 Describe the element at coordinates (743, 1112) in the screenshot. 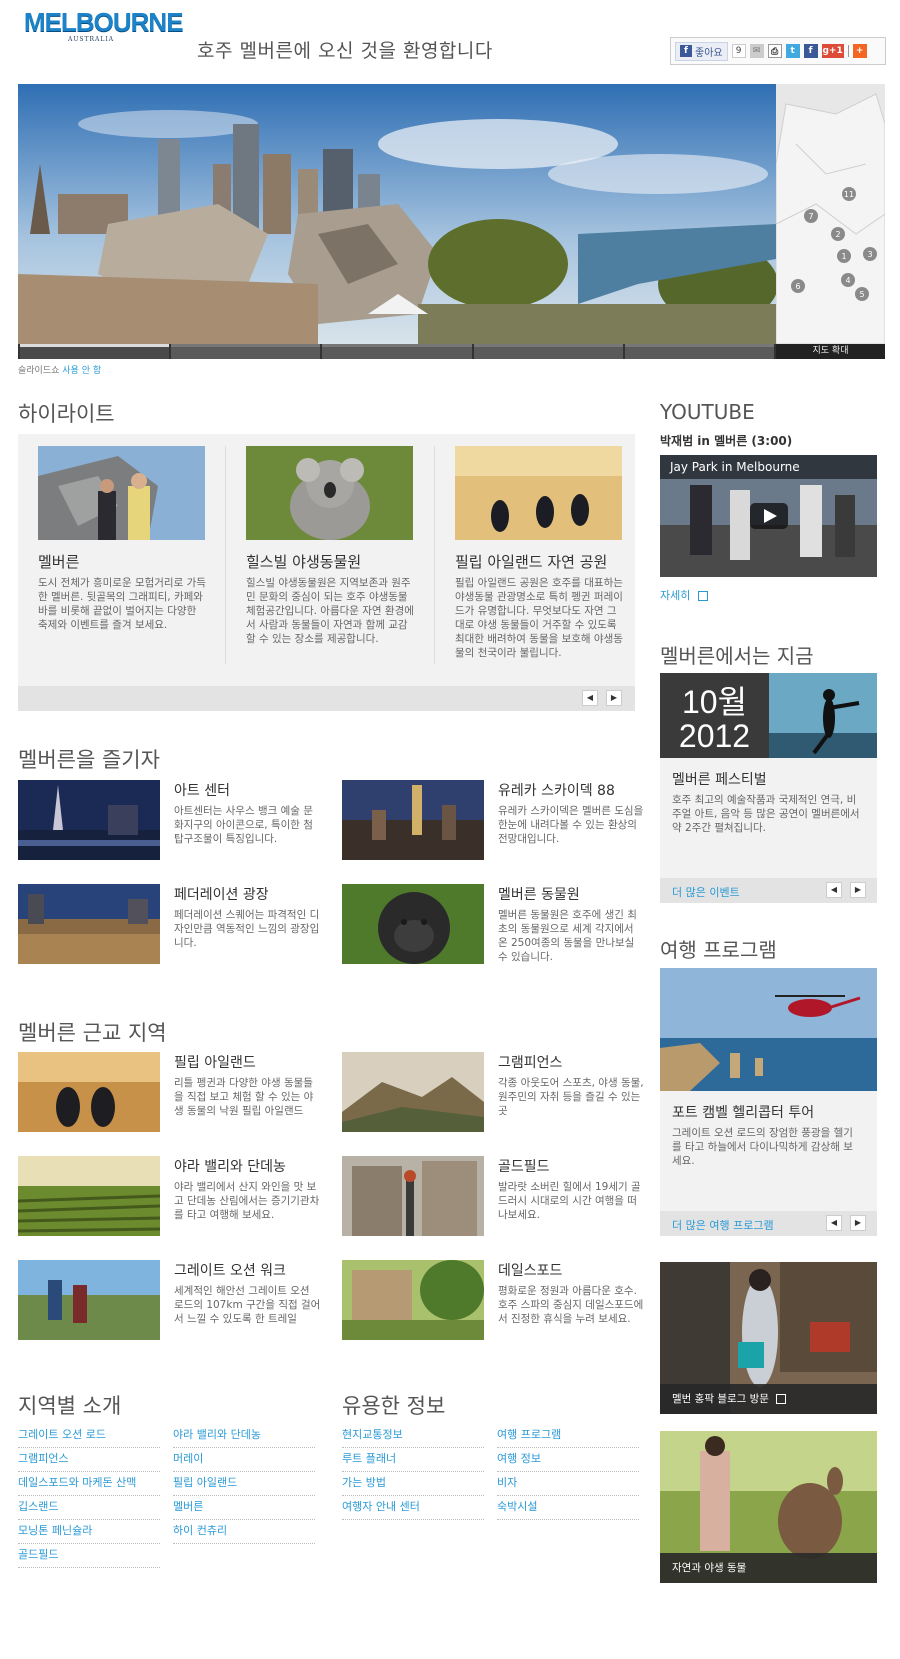

I see `trip-item-title: 포트 캠벨 헬리콥터 투어` at that location.